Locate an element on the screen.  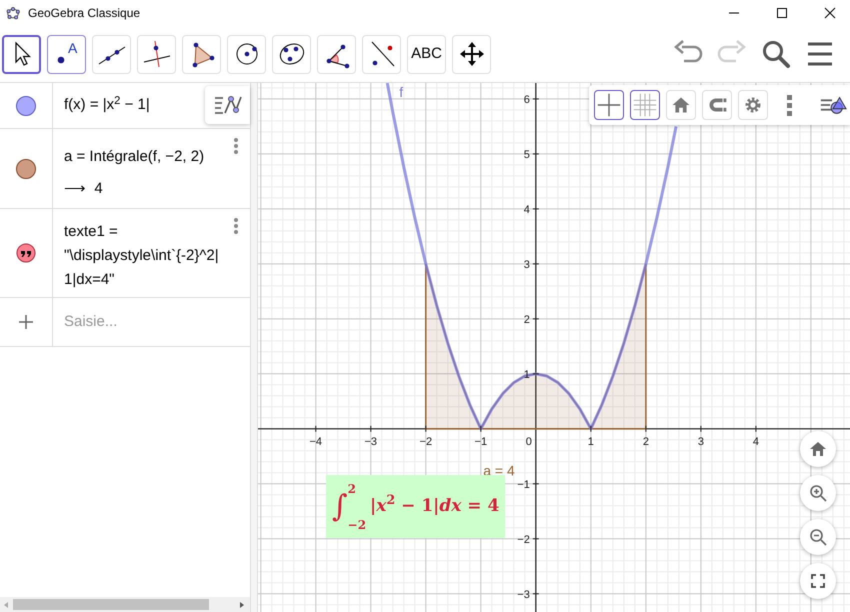
scrollbar-thumb is located at coordinates (111, 604).